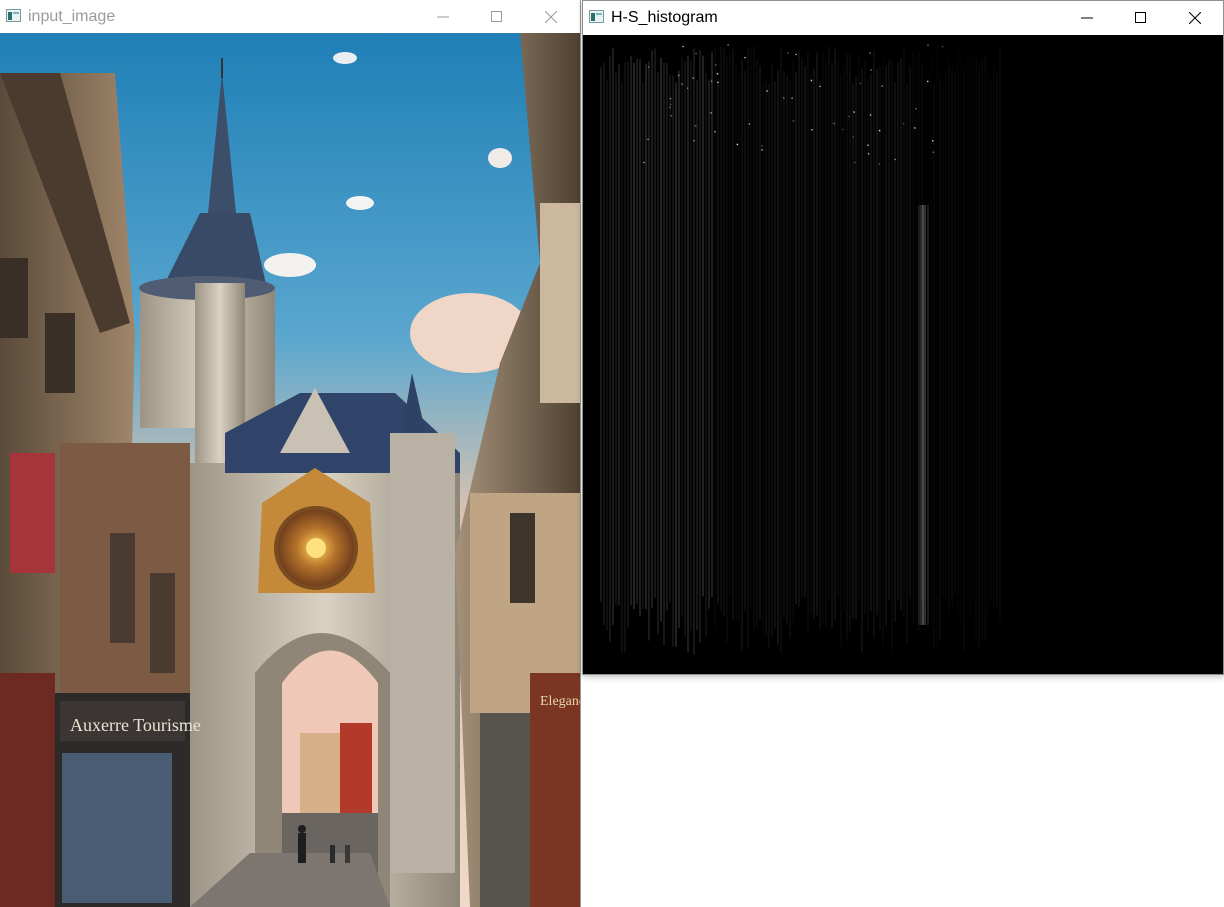 This screenshot has width=1224, height=907. Describe the element at coordinates (903, 17) in the screenshot. I see `histogram-titlebar: H-S_histogram` at that location.